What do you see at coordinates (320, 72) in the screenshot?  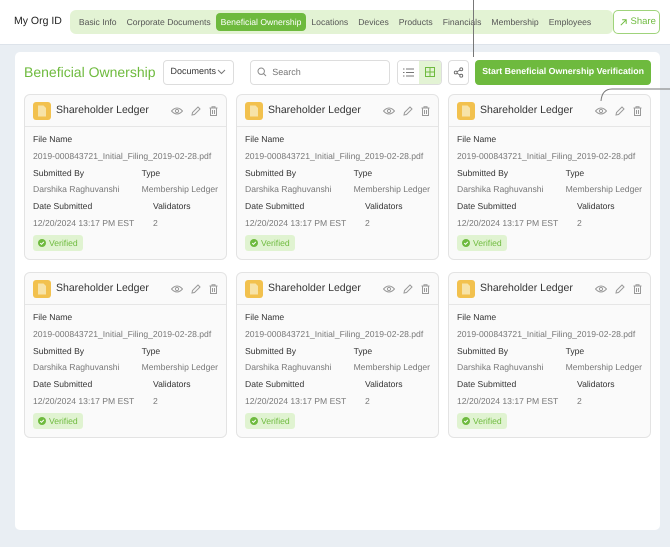 I see `search-field: Search` at bounding box center [320, 72].